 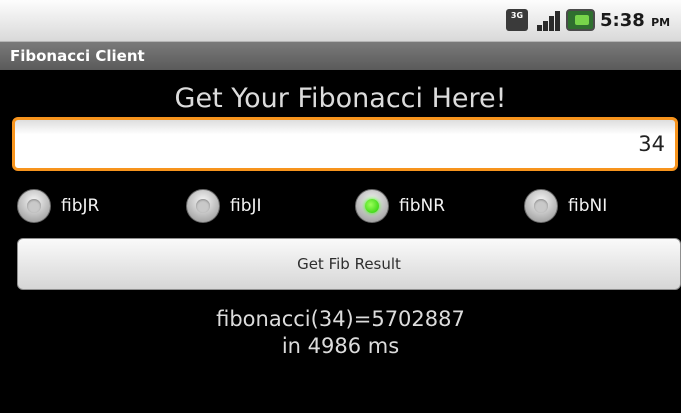 What do you see at coordinates (661, 22) in the screenshot?
I see `clock-ampm: PM` at bounding box center [661, 22].